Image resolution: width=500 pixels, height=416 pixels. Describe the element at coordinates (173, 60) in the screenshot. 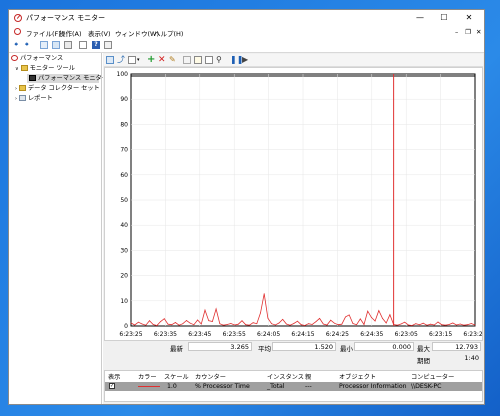

I see `highlight-icon: ✎` at that location.